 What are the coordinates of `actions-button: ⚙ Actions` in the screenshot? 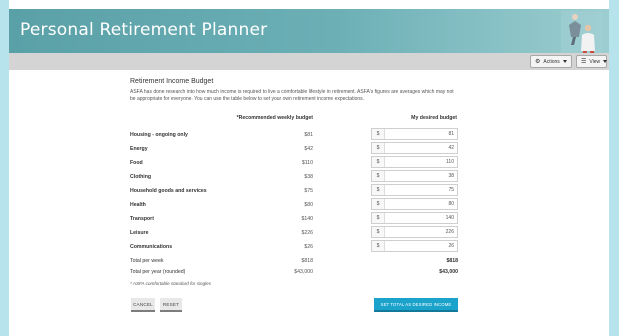 It's located at (551, 61).